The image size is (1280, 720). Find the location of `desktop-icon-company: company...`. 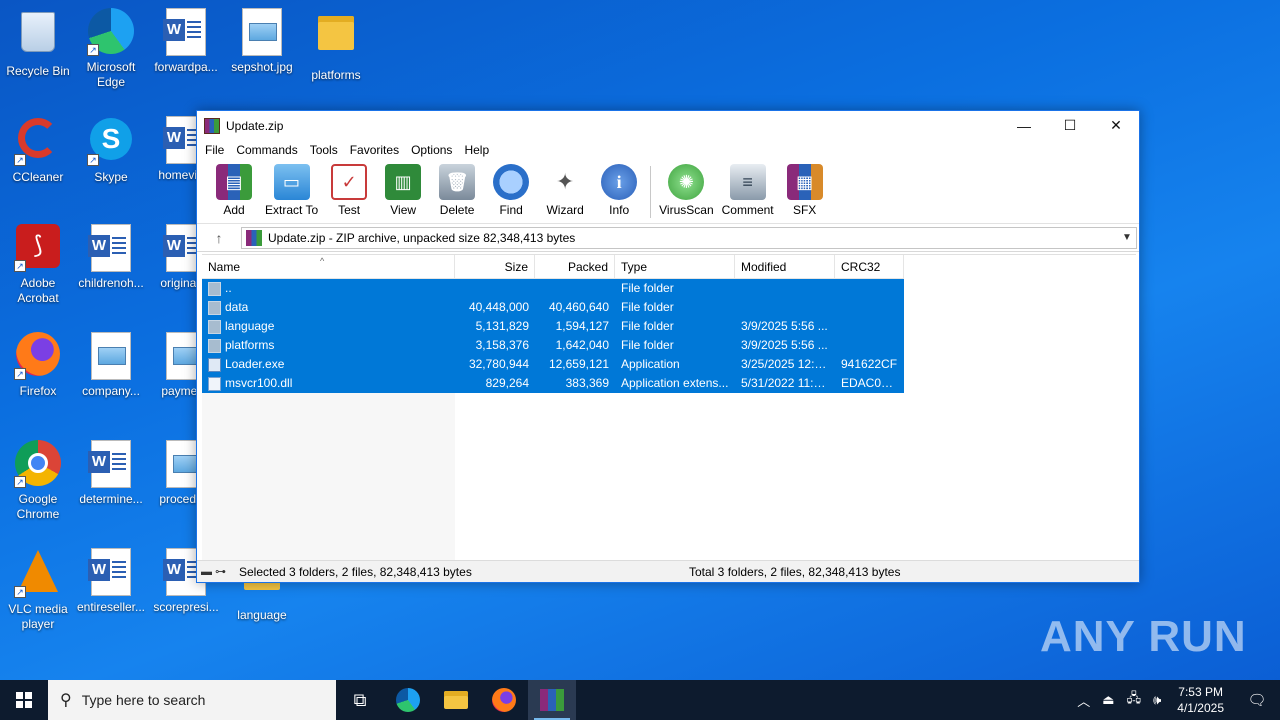

desktop-icon-company: company... is located at coordinates (111, 365).